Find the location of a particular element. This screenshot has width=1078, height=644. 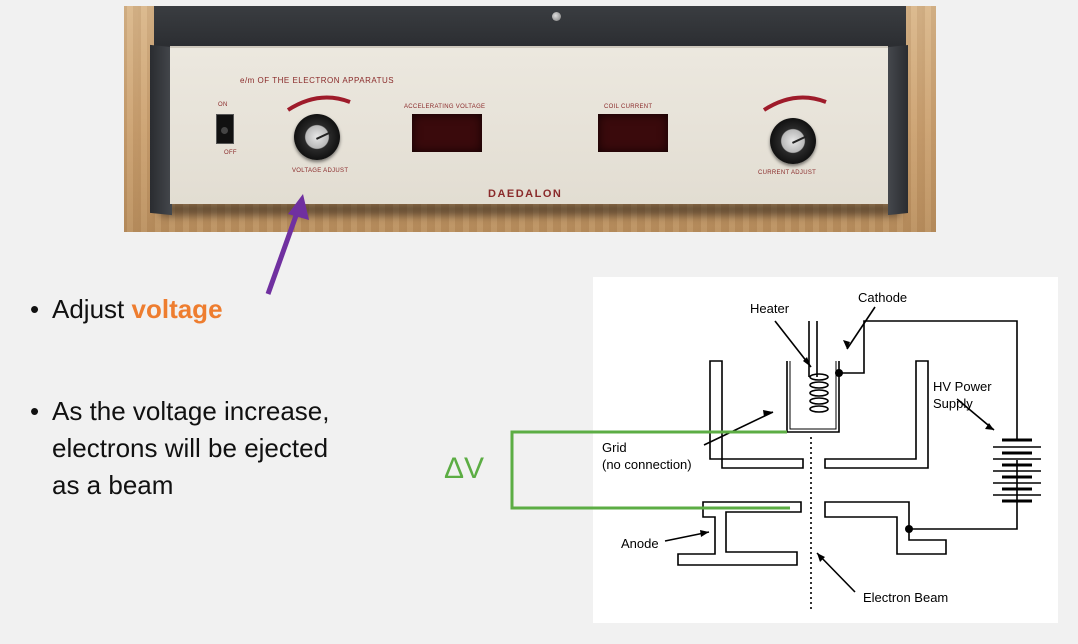

bullet-line-1: As the voltage increase, is located at coordinates (191, 411).